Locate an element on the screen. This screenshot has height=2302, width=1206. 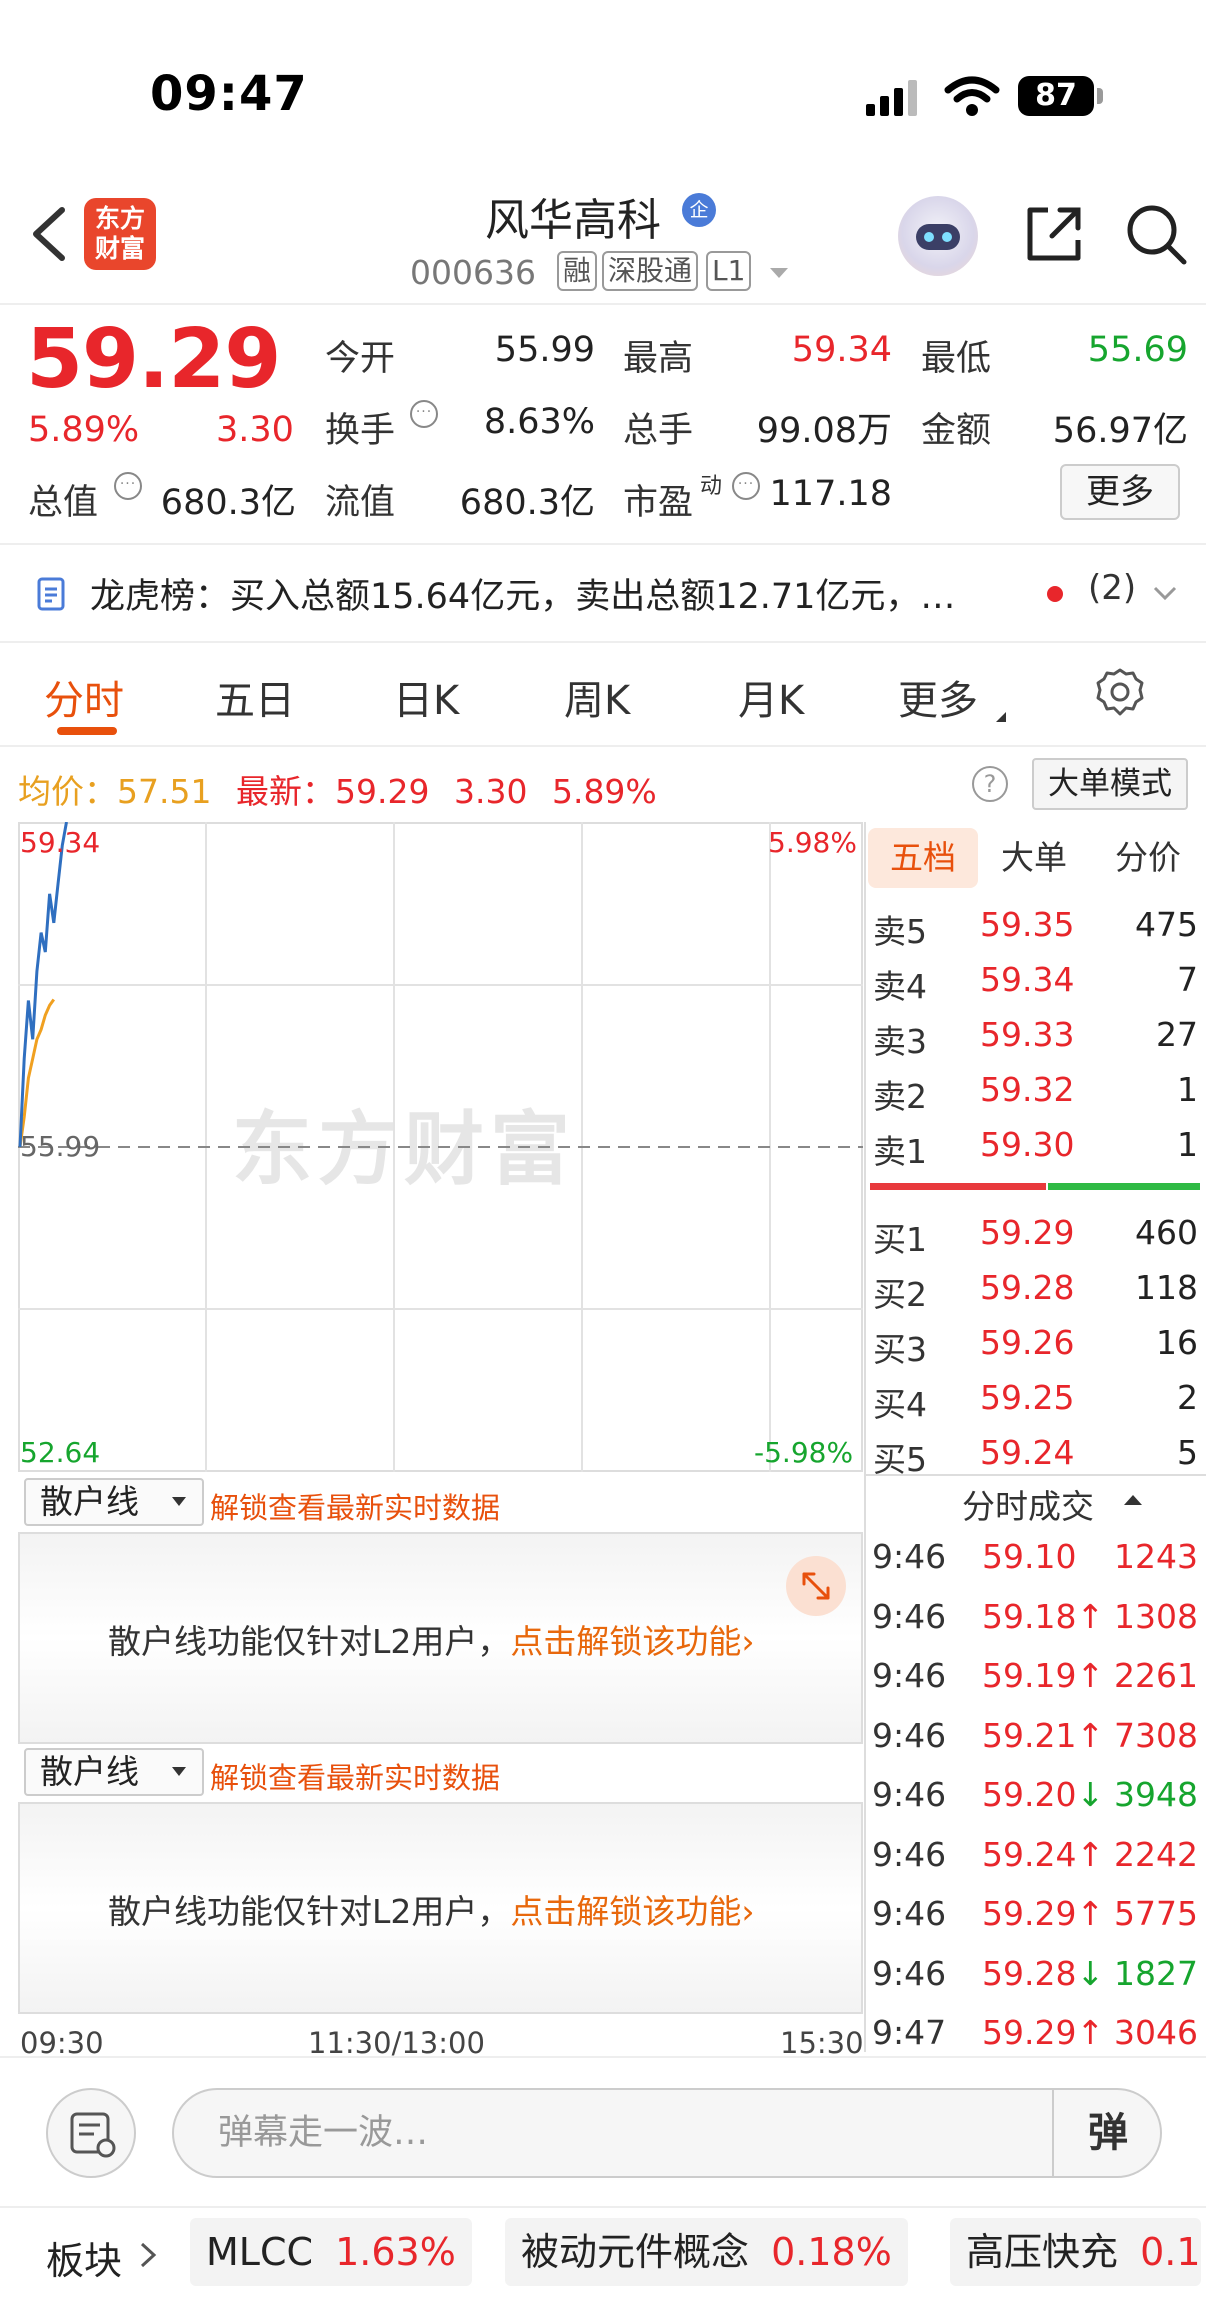
sector-chip: 高压快充 0.1 is located at coordinates (1075, 2252).